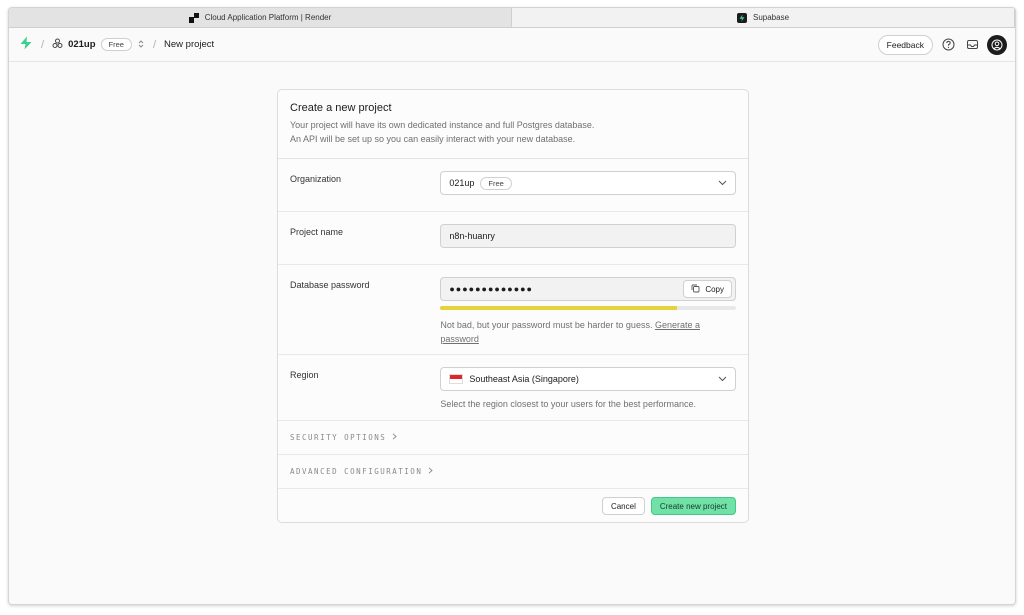  What do you see at coordinates (905, 44) in the screenshot?
I see `feedback-button: Feedback` at bounding box center [905, 44].